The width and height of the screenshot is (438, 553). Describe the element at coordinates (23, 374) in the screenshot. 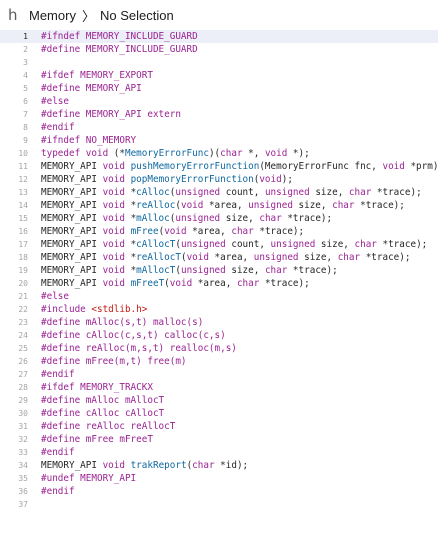

I see `line-number: 27` at that location.